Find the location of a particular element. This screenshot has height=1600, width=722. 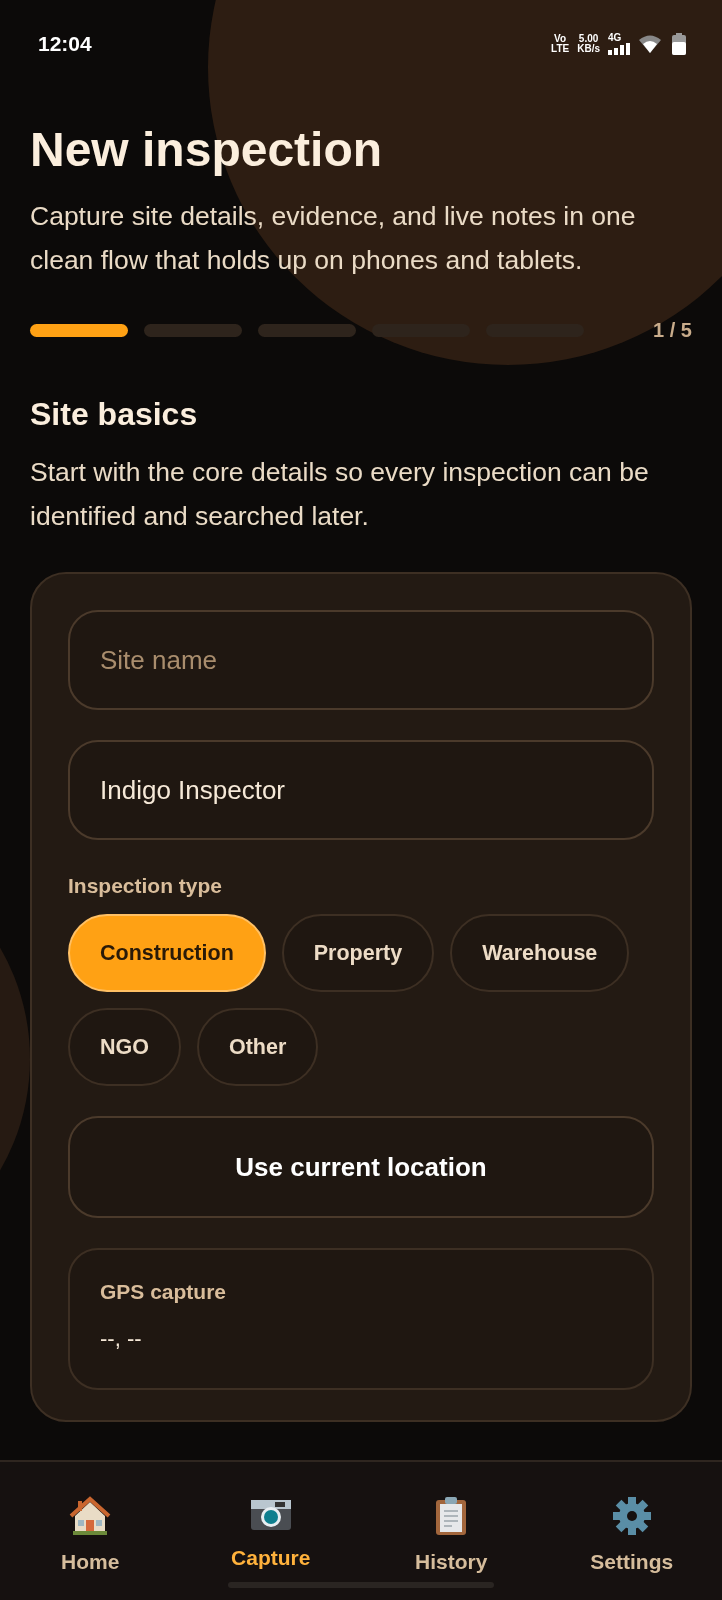

type-chip: Construction is located at coordinates (167, 953).